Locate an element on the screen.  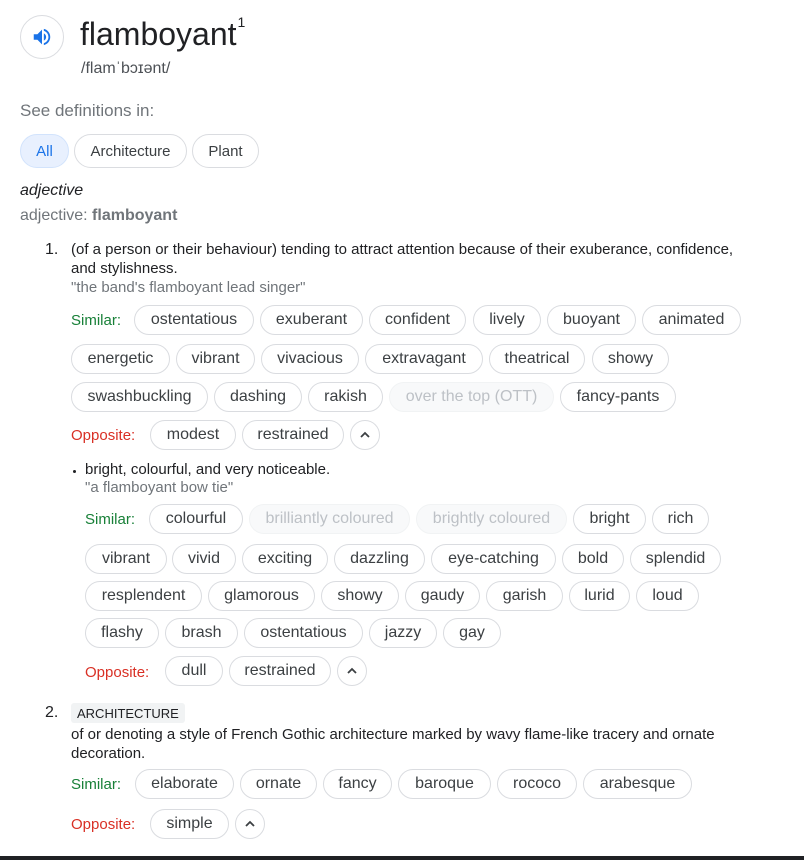
synonym-chip: bold is located at coordinates (593, 559).